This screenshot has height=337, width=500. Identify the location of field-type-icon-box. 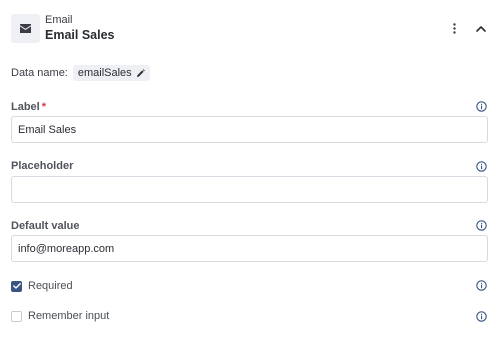
(25, 28).